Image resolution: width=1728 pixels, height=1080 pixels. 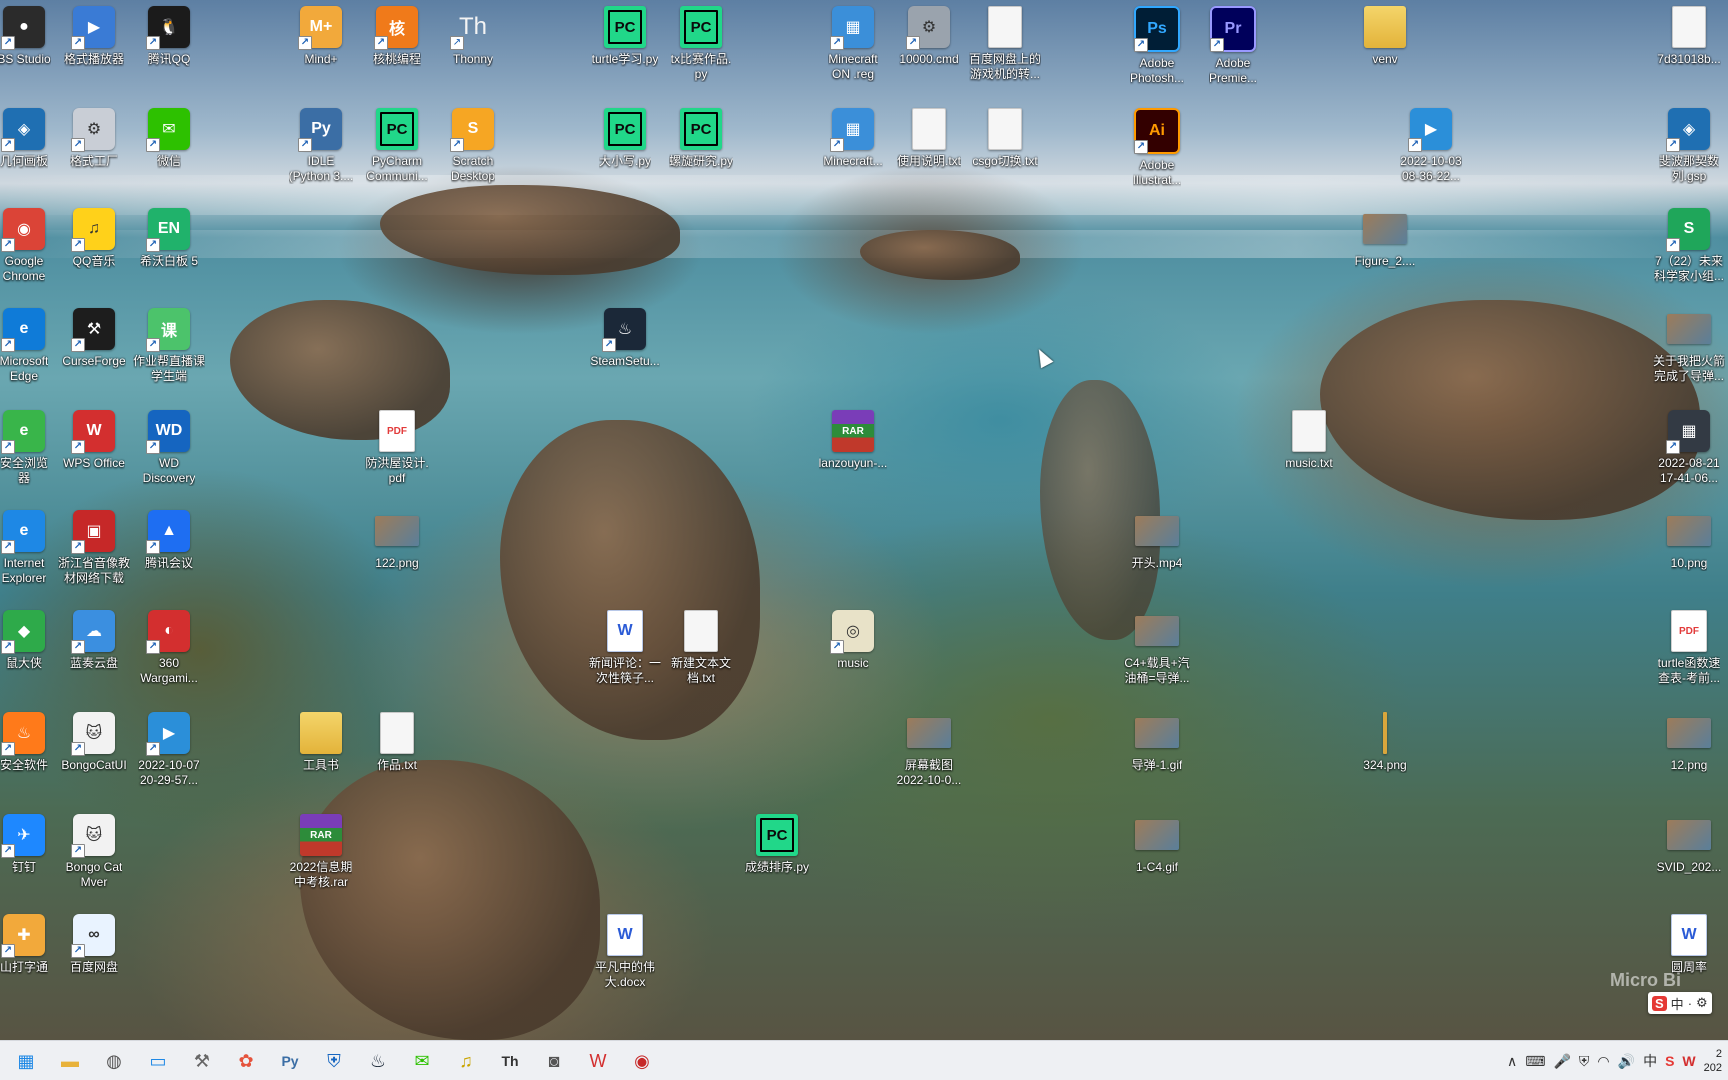 I want to click on tray-chevron-icon: ∧, so click(x=1512, y=1061).